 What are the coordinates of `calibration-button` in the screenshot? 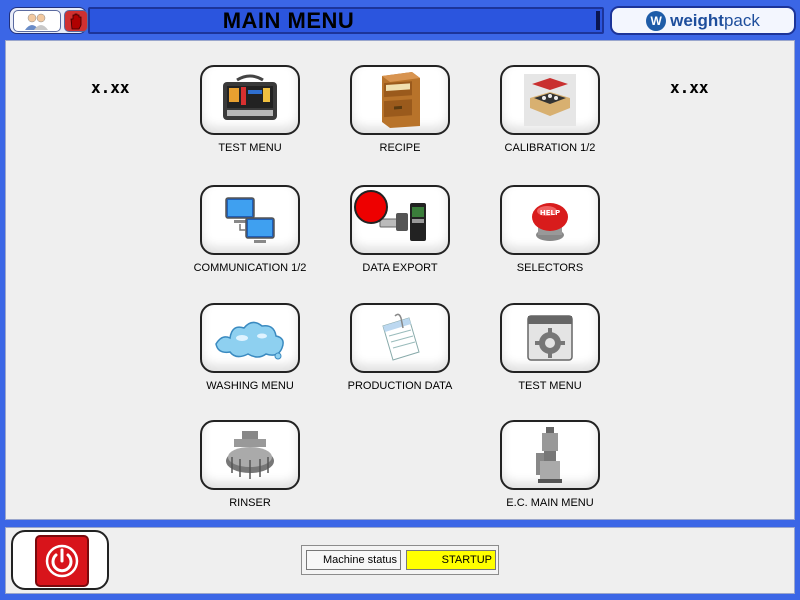 It's located at (550, 100).